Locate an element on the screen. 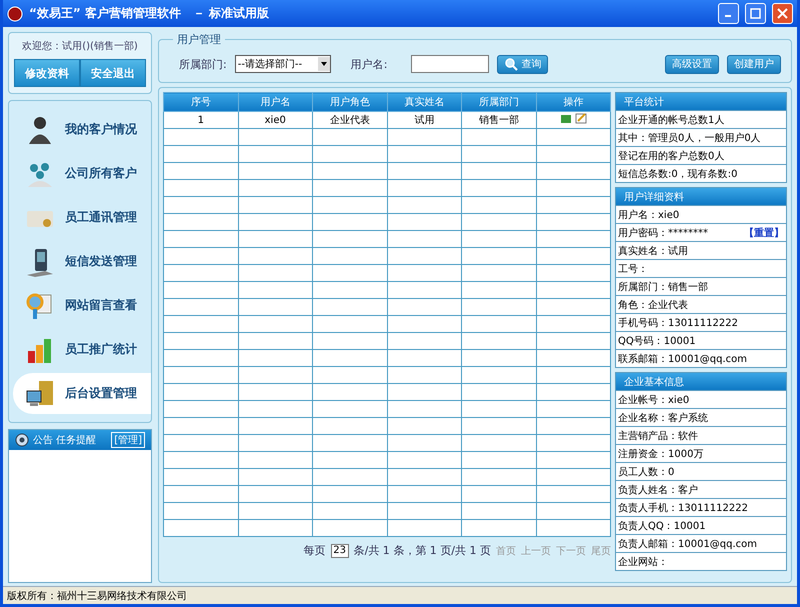 Image resolution: width=800 pixels, height=607 pixels. close-button is located at coordinates (782, 13).